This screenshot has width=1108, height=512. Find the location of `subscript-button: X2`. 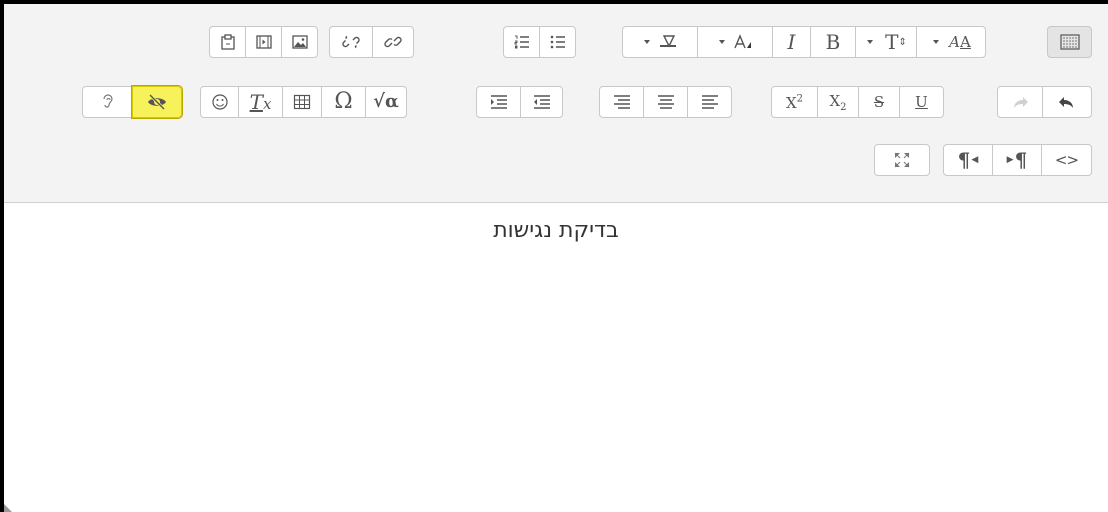

subscript-button: X2 is located at coordinates (838, 102).